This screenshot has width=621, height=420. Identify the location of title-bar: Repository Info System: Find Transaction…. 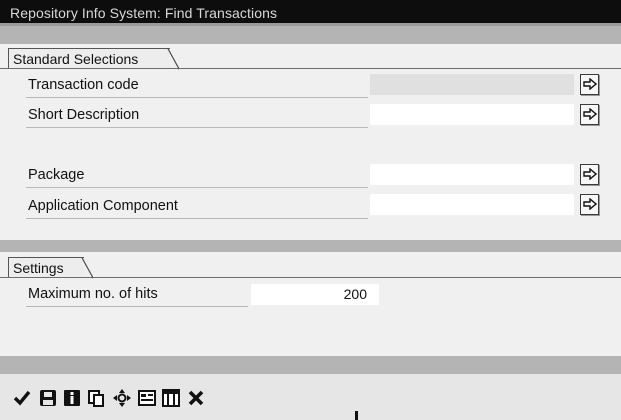
(310, 13).